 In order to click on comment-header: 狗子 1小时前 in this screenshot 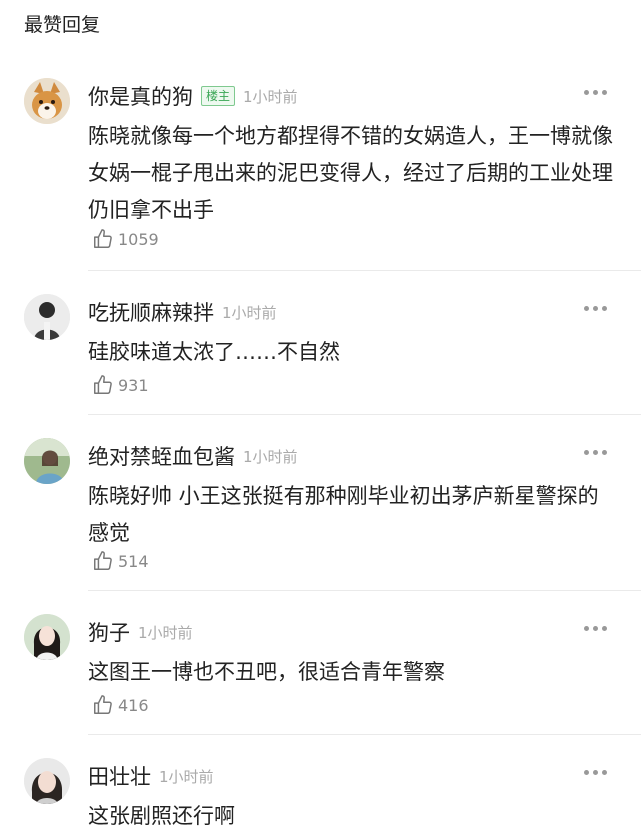, I will do `click(140, 632)`.